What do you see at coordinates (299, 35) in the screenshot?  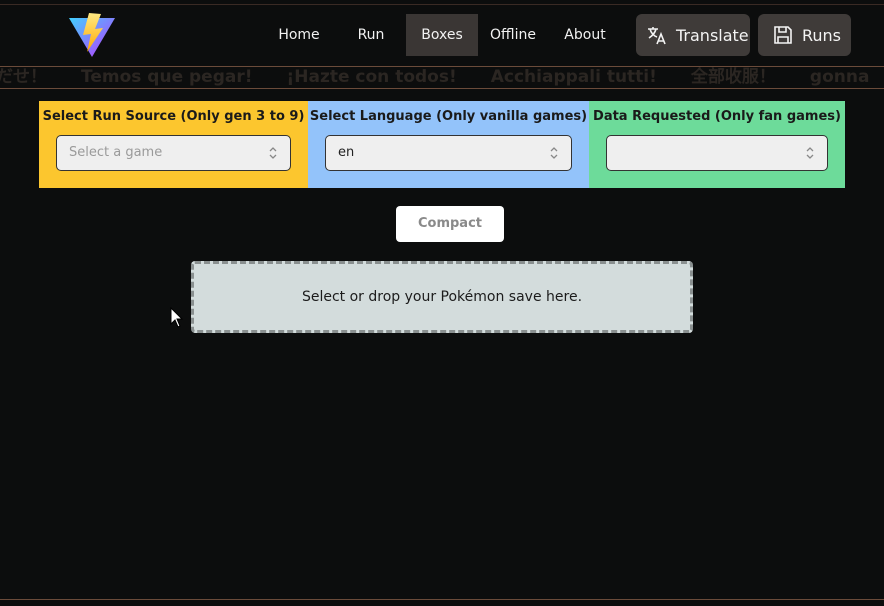 I see `nav-home: Home` at bounding box center [299, 35].